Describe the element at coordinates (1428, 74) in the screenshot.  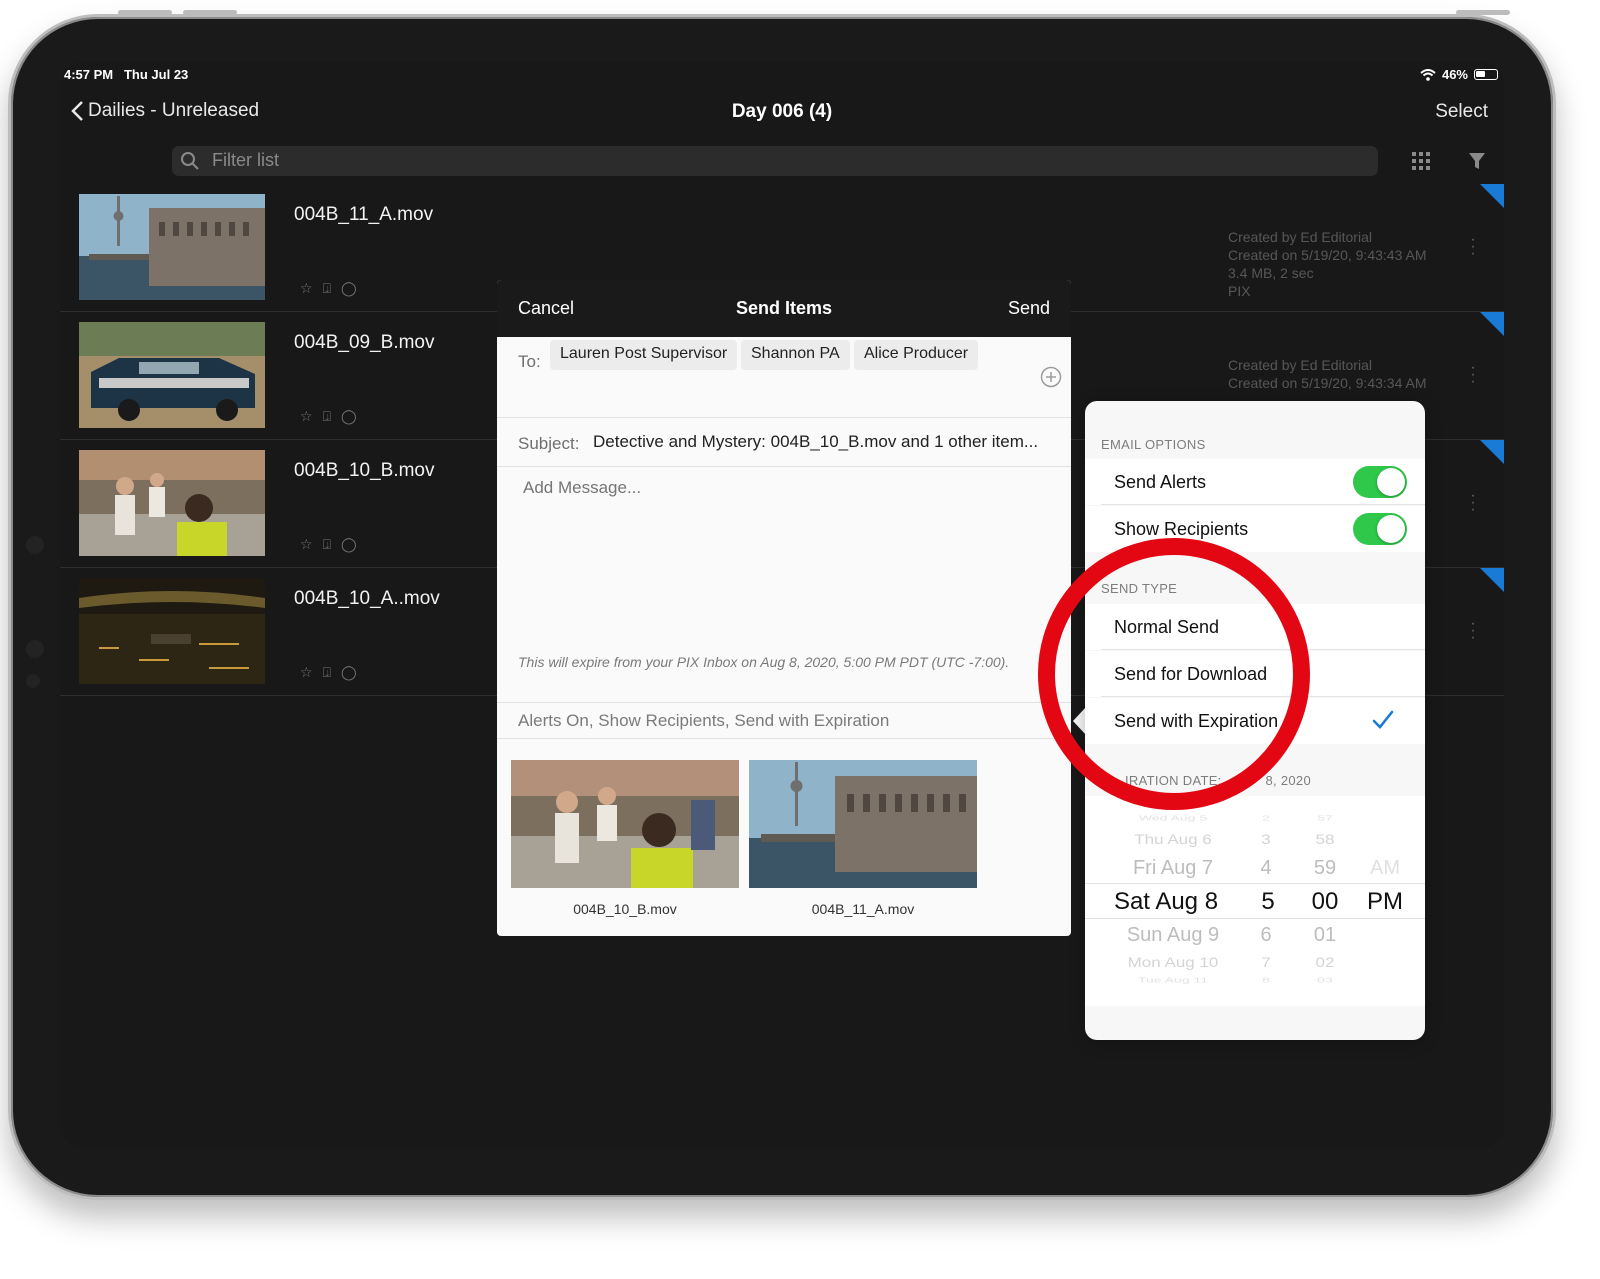
I see `wifi-icon` at that location.